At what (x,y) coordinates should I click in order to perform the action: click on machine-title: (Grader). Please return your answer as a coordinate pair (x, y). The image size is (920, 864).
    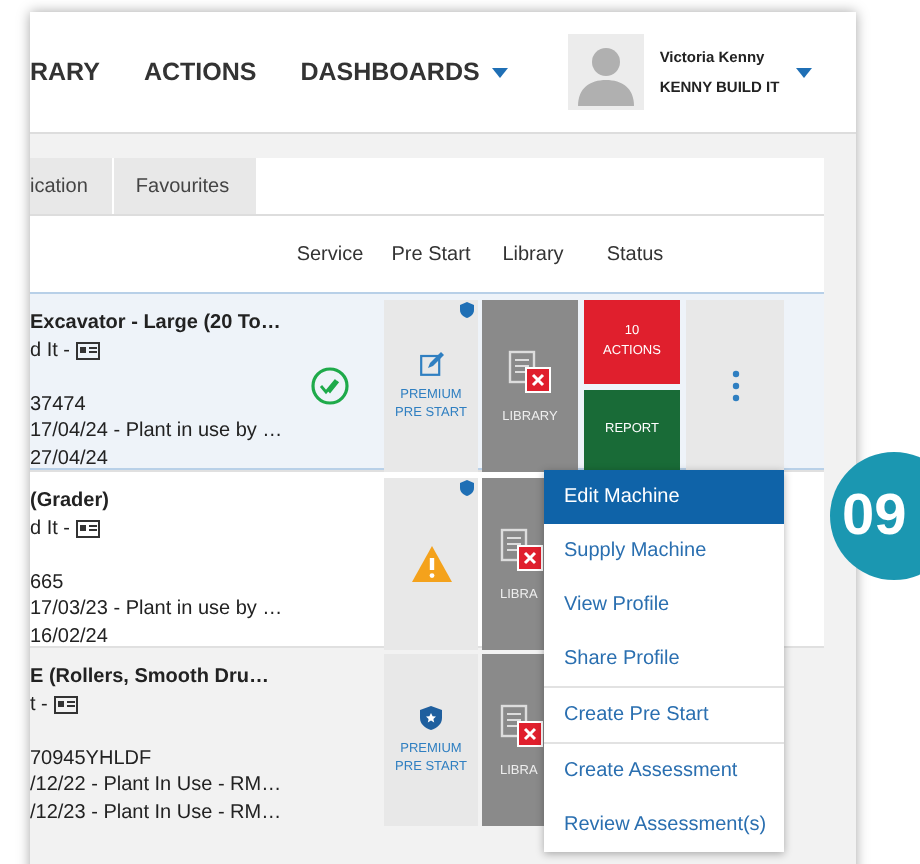
    Looking at the image, I should click on (70, 501).